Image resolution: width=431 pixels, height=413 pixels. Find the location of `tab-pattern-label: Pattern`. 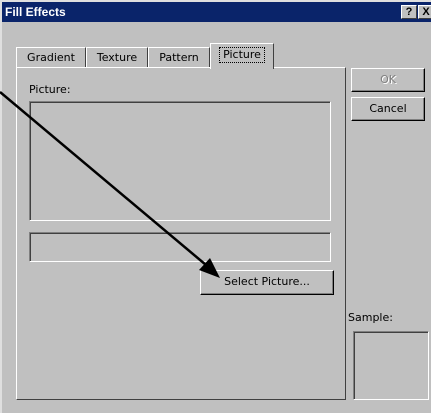

tab-pattern-label: Pattern is located at coordinates (179, 57).